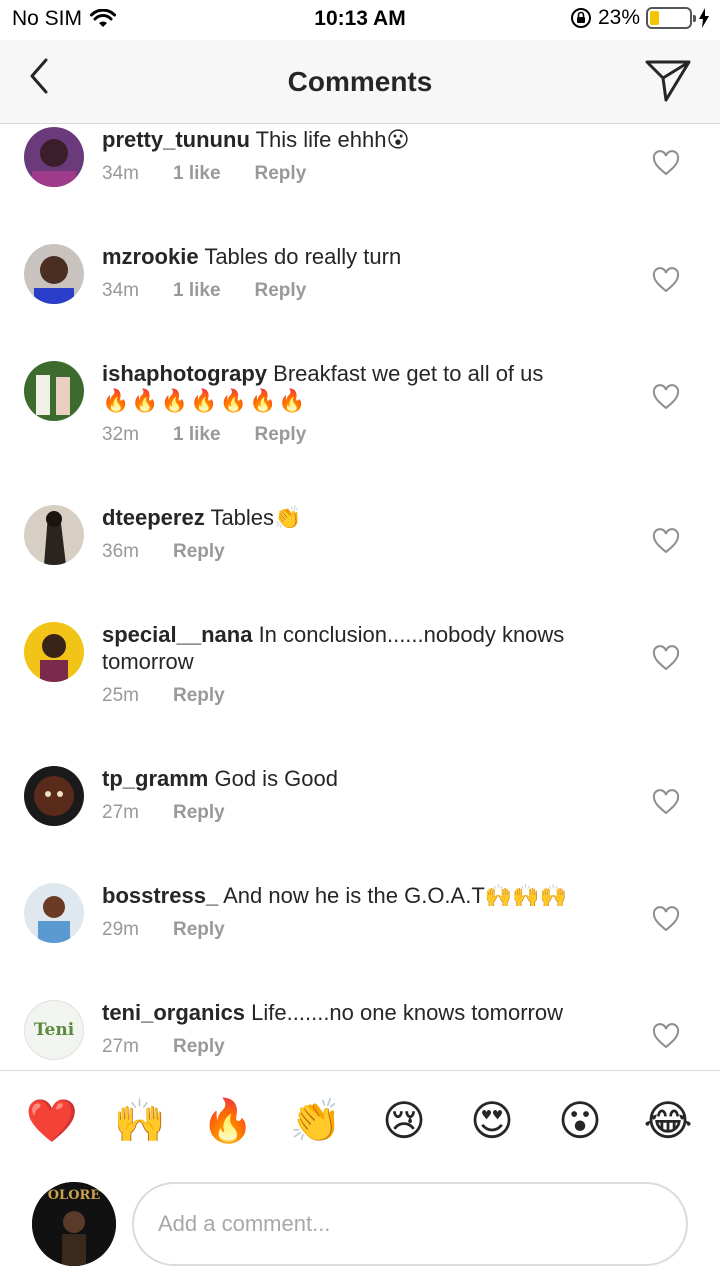 Image resolution: width=720 pixels, height=1280 pixels. Describe the element at coordinates (362, 533) in the screenshot. I see `comment-body: dteeperez Tables👏 36m Reply` at that location.